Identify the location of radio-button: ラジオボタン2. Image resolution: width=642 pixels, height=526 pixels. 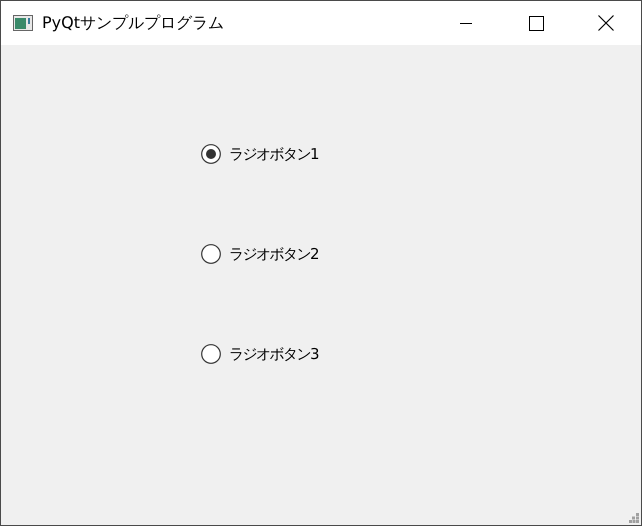
(421, 254).